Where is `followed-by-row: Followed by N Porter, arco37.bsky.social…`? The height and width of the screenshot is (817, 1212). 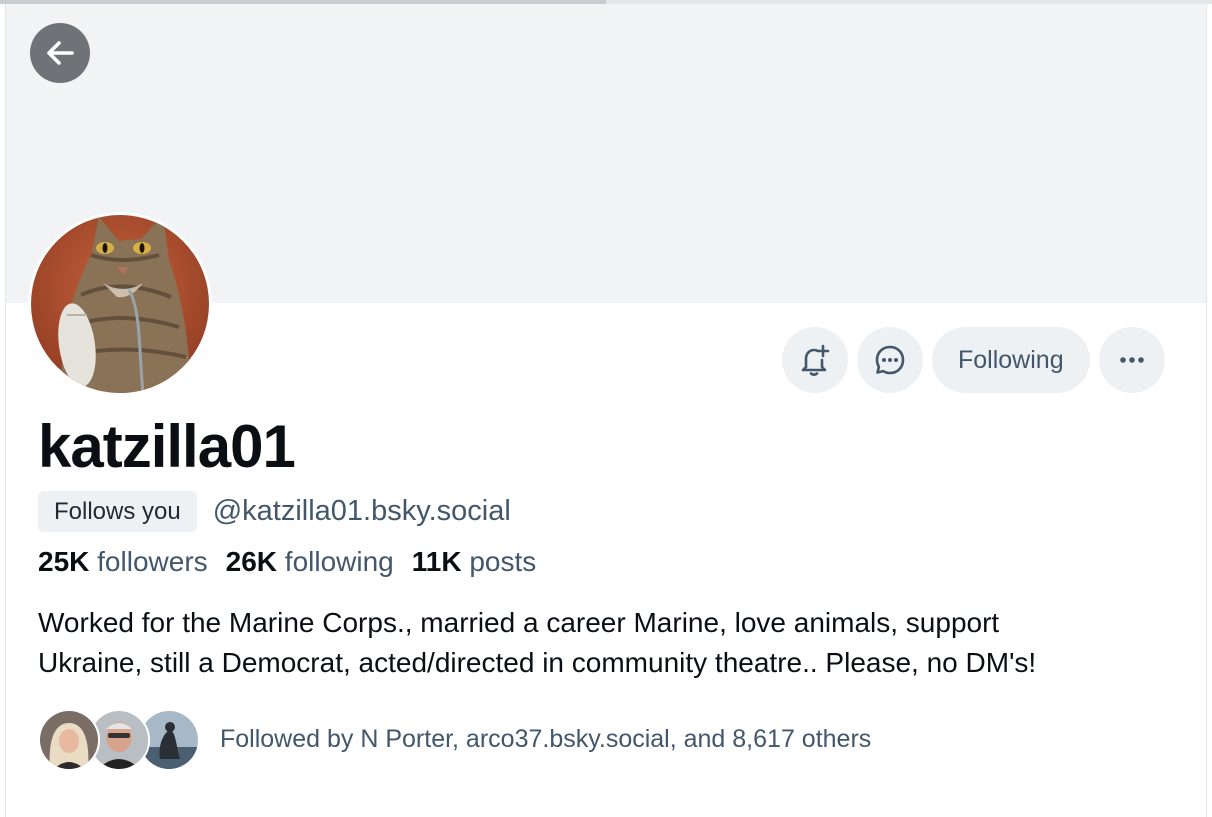 followed-by-row: Followed by N Porter, arco37.bsky.social… is located at coordinates (455, 740).